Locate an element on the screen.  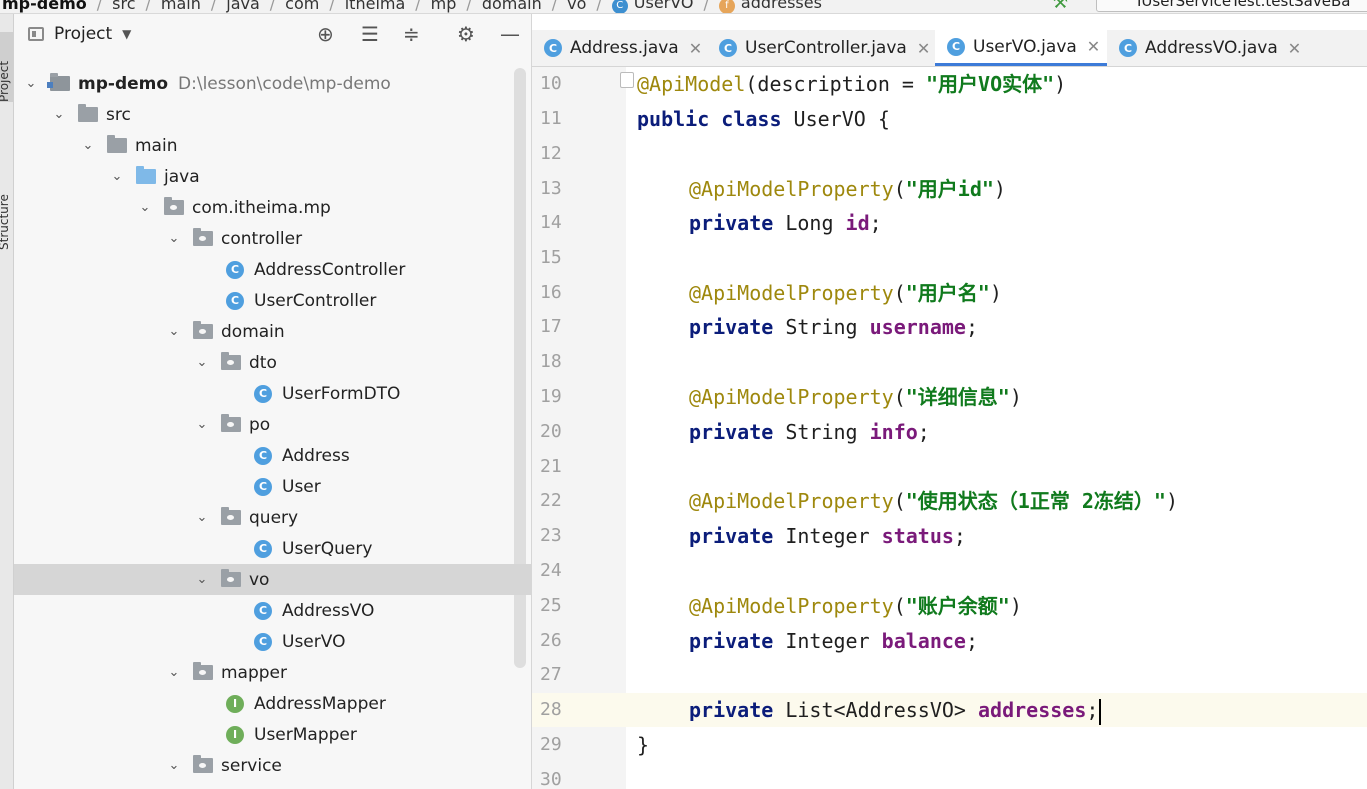
line-number: 15 is located at coordinates (551, 257).